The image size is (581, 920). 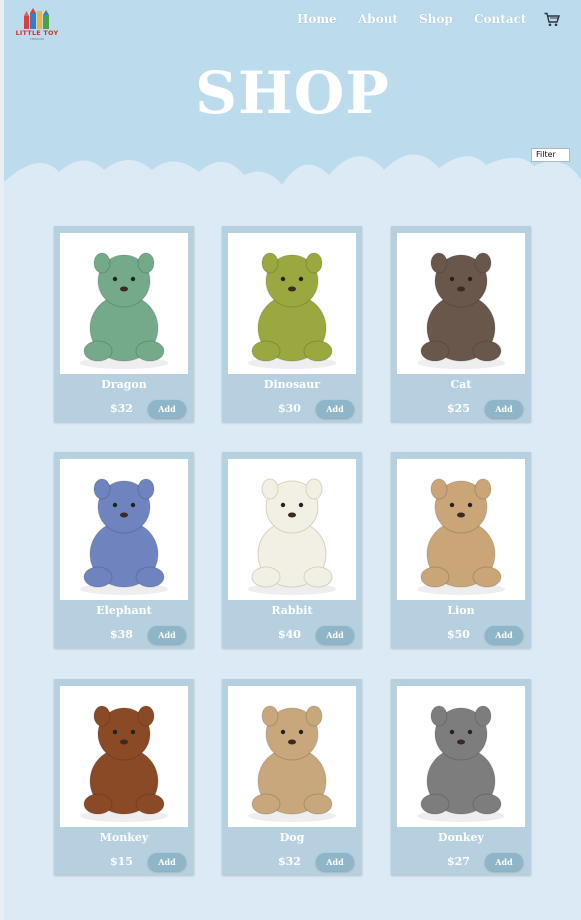 What do you see at coordinates (461, 384) in the screenshot?
I see `product-name: Cat` at bounding box center [461, 384].